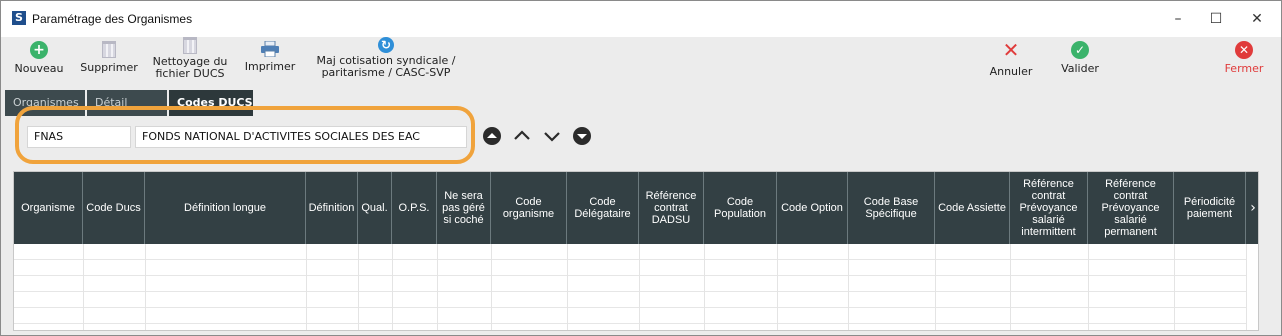 The width and height of the screenshot is (1282, 336). What do you see at coordinates (1080, 50) in the screenshot?
I see `check-circle-icon: ✓` at bounding box center [1080, 50].